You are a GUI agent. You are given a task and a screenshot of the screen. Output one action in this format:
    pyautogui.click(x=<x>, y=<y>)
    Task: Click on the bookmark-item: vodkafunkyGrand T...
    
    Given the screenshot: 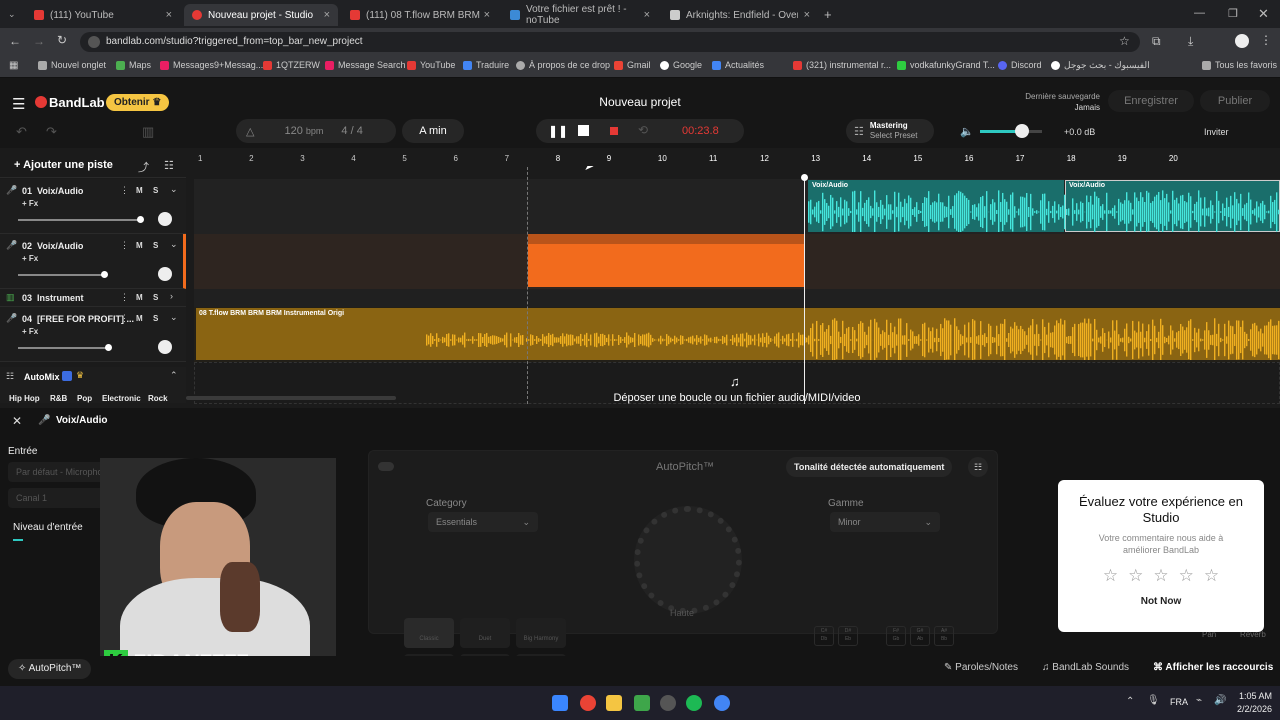 What is the action you would take?
    pyautogui.click(x=946, y=65)
    